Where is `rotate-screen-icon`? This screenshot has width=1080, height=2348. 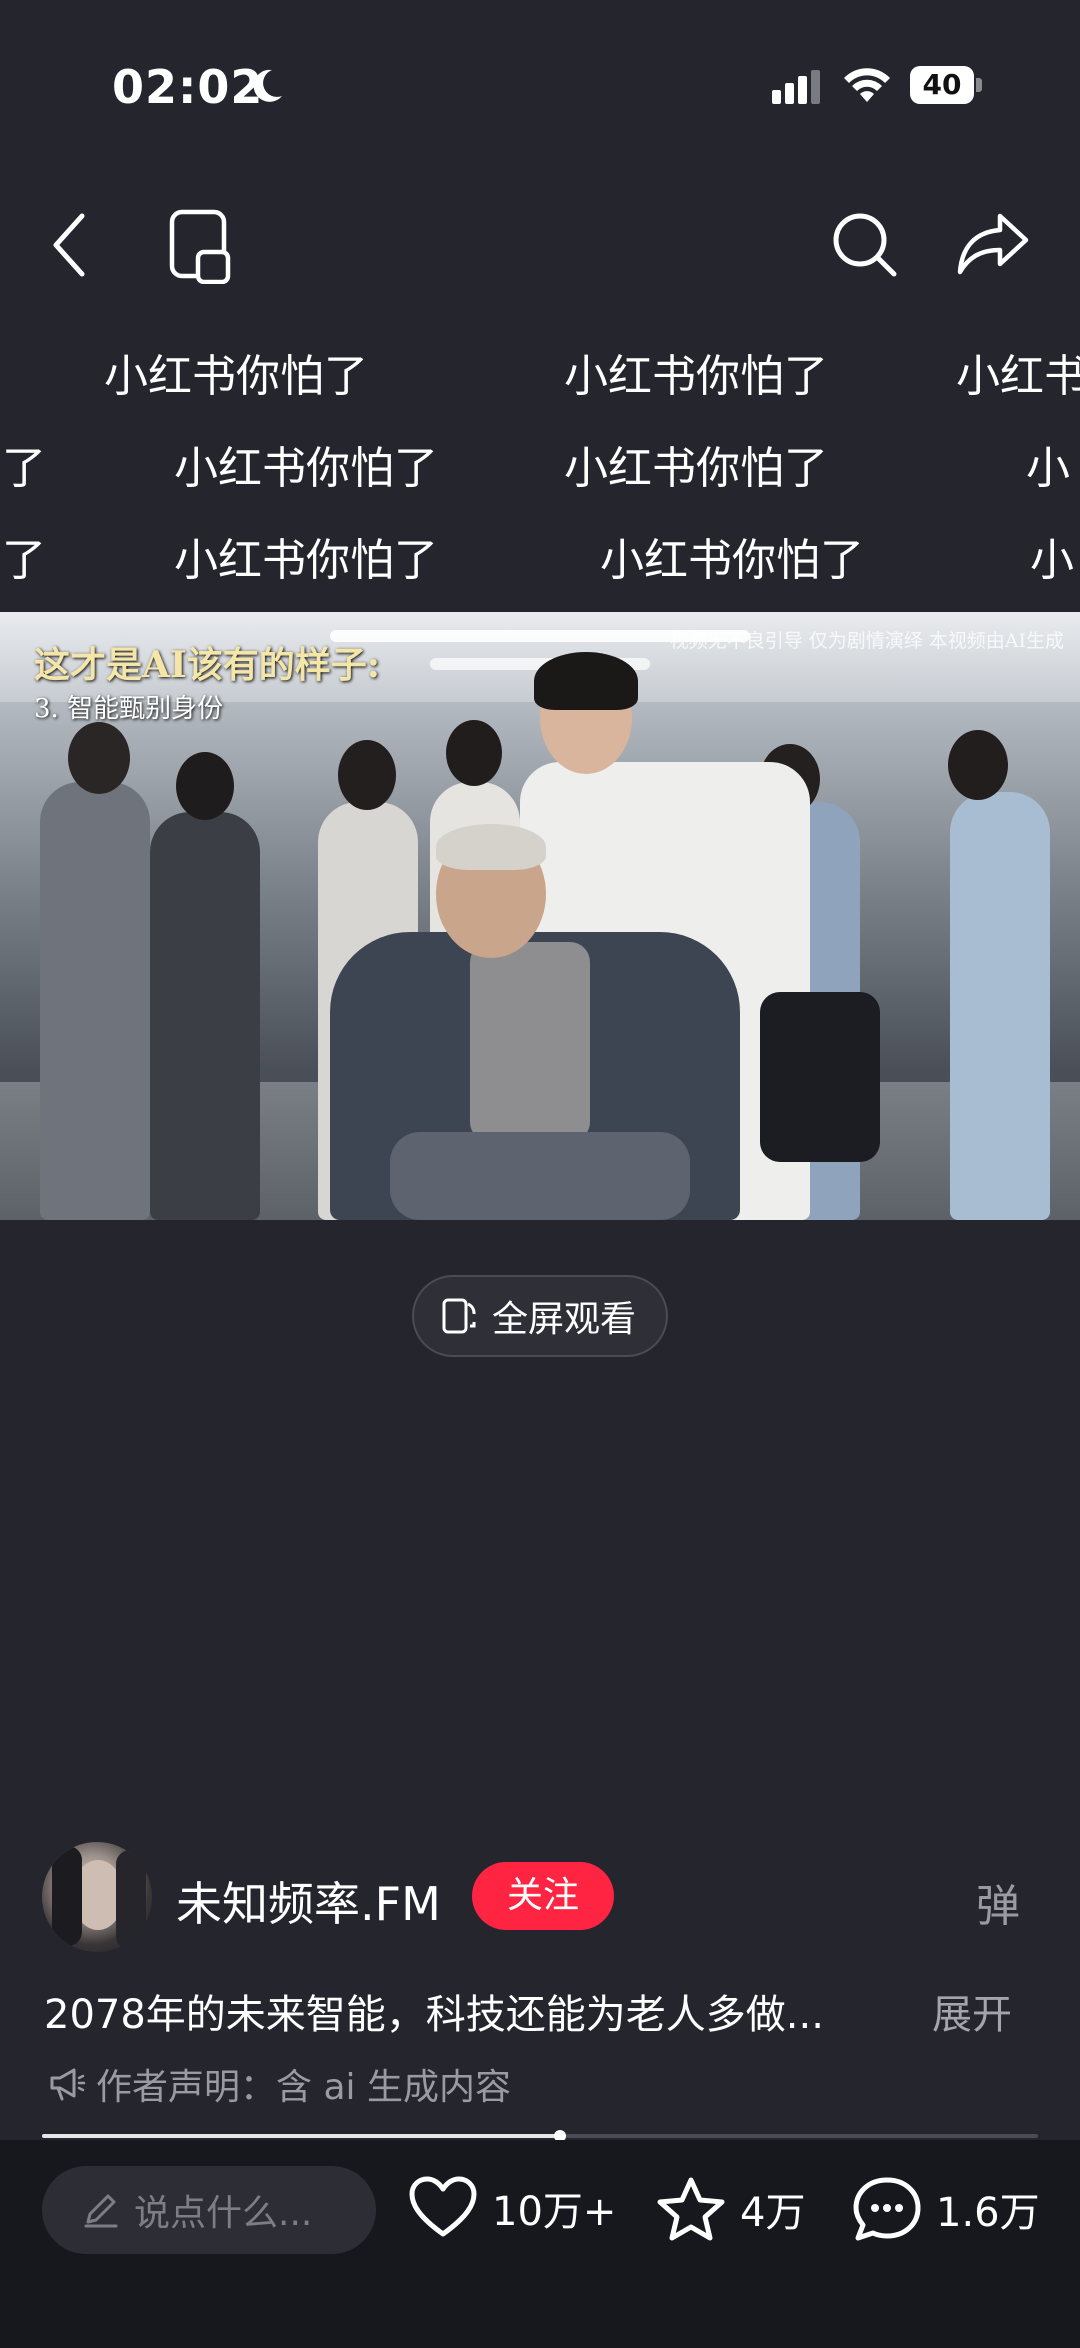 rotate-screen-icon is located at coordinates (459, 1316).